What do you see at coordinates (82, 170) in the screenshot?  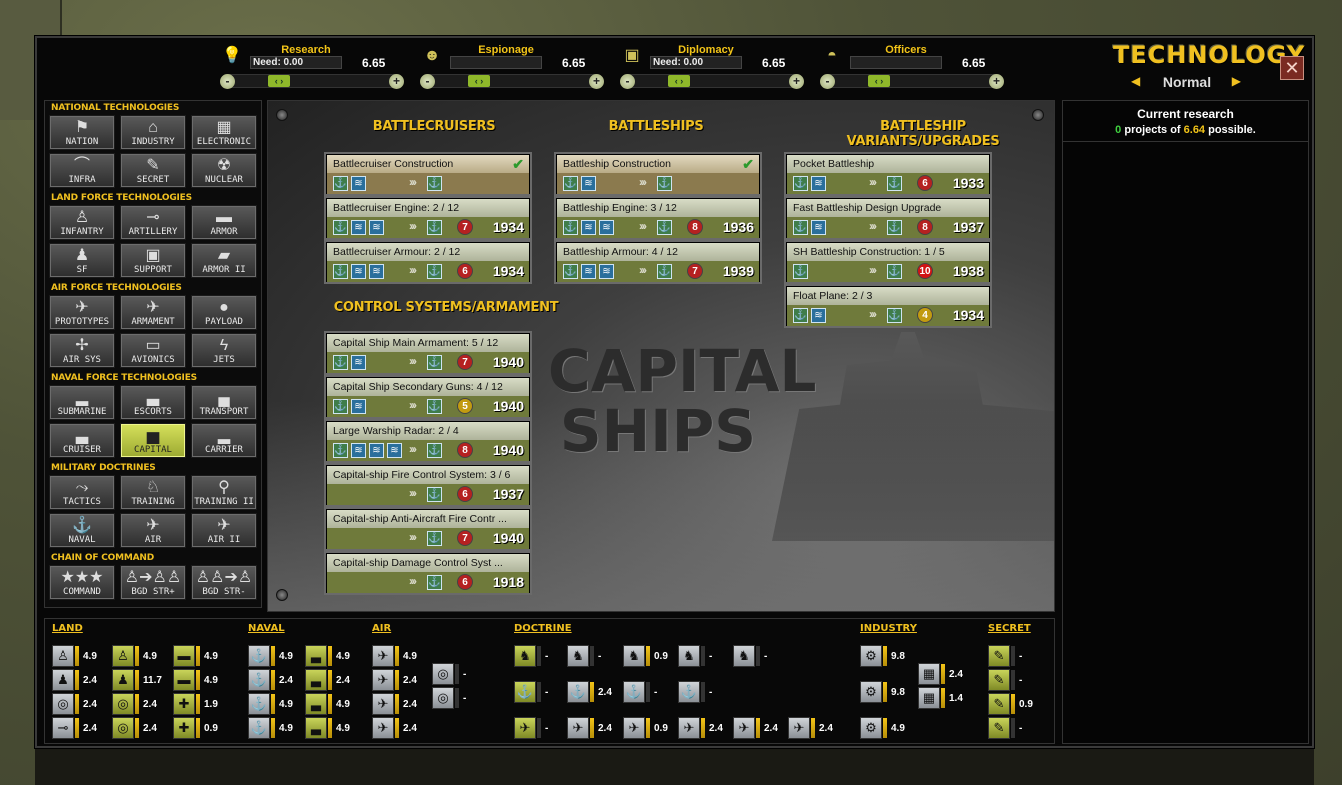 I see `category-button-infra: ⌒ INFRA` at bounding box center [82, 170].